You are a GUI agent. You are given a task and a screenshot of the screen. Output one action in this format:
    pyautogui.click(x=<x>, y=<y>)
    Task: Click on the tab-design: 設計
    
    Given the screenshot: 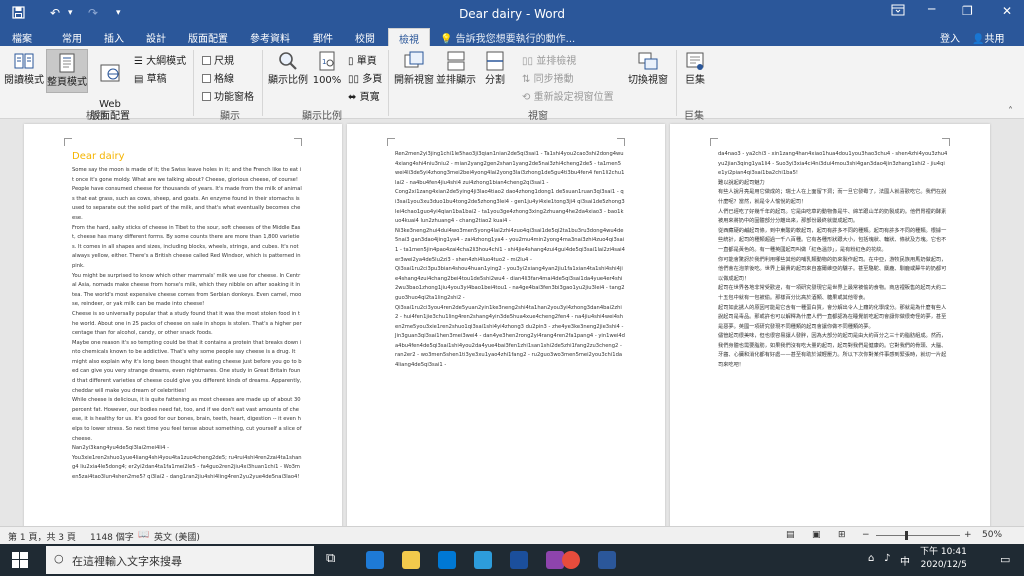 What is the action you would take?
    pyautogui.click(x=156, y=37)
    